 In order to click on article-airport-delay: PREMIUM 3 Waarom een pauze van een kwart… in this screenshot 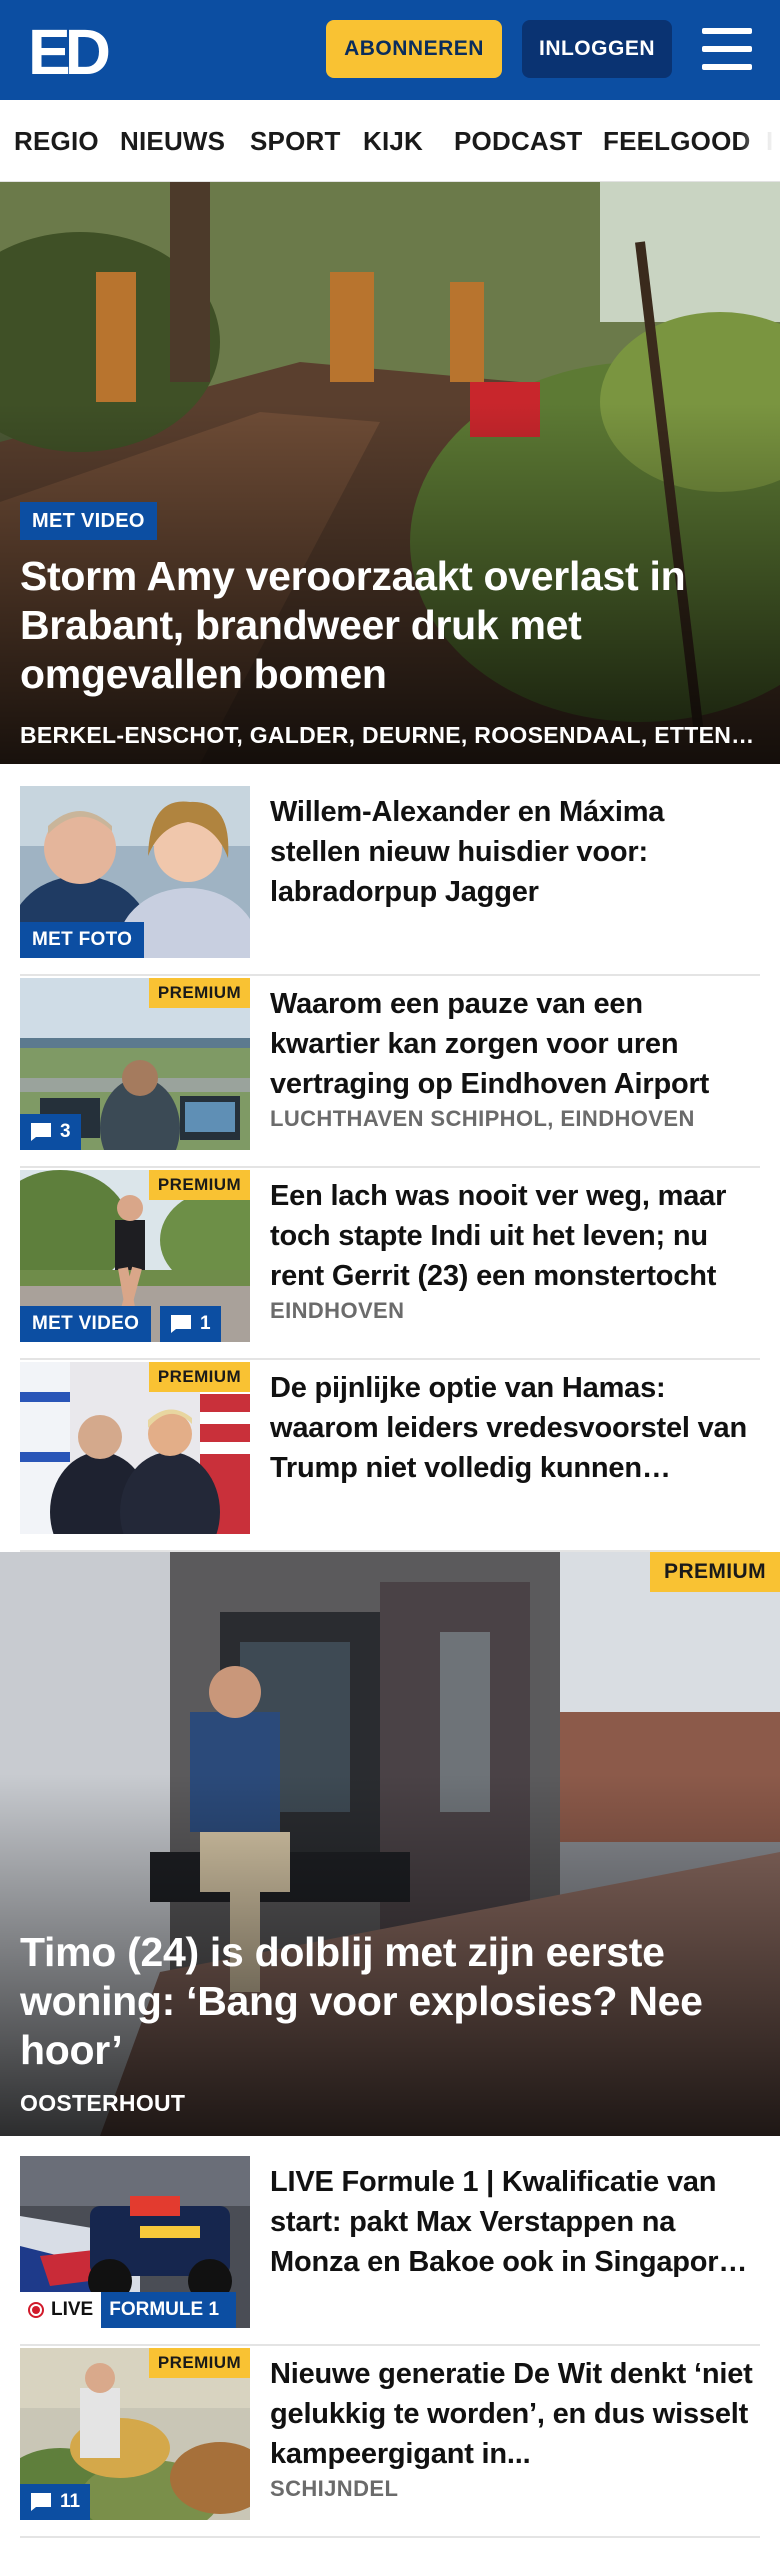, I will do `click(390, 1073)`.